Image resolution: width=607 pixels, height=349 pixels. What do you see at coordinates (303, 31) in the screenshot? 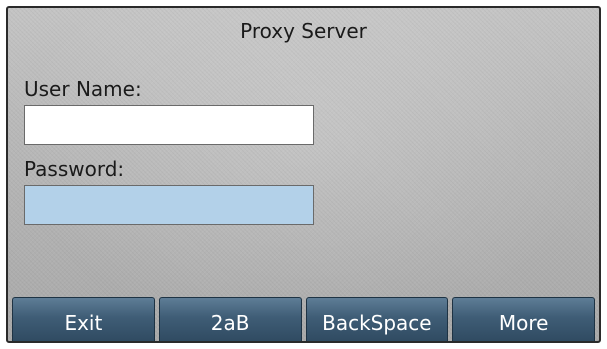
I see `page-title: Proxy Server` at bounding box center [303, 31].